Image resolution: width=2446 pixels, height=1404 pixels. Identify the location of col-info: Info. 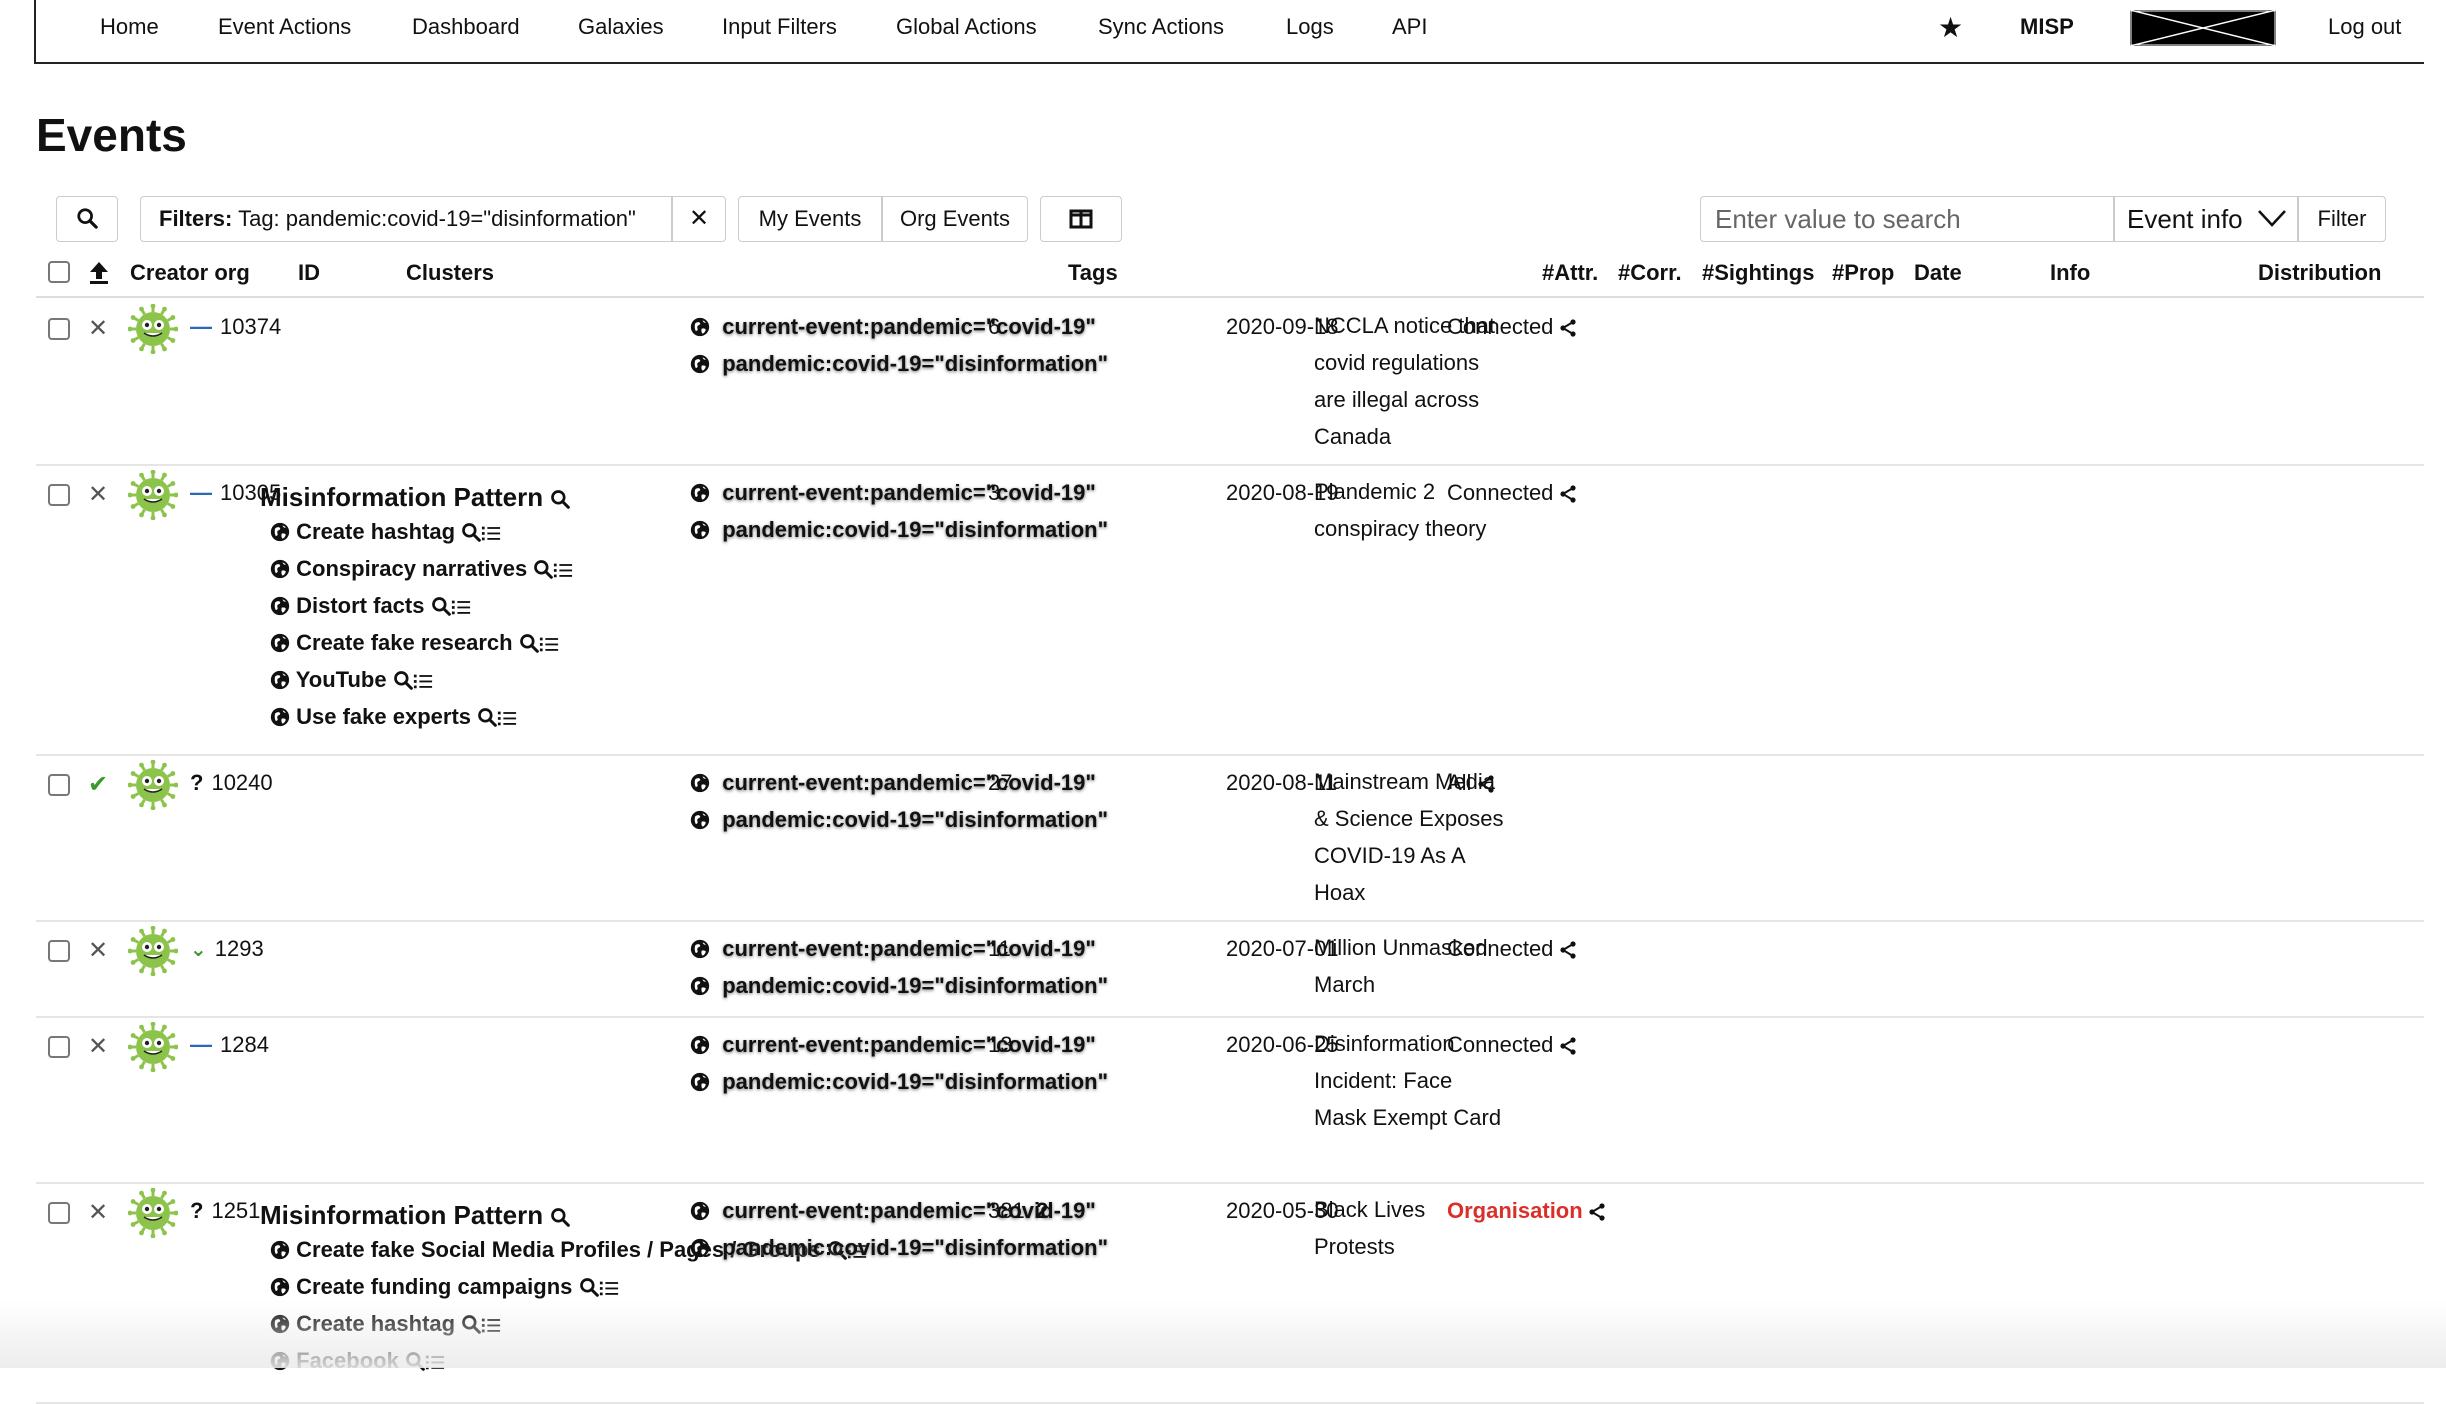
(2070, 273).